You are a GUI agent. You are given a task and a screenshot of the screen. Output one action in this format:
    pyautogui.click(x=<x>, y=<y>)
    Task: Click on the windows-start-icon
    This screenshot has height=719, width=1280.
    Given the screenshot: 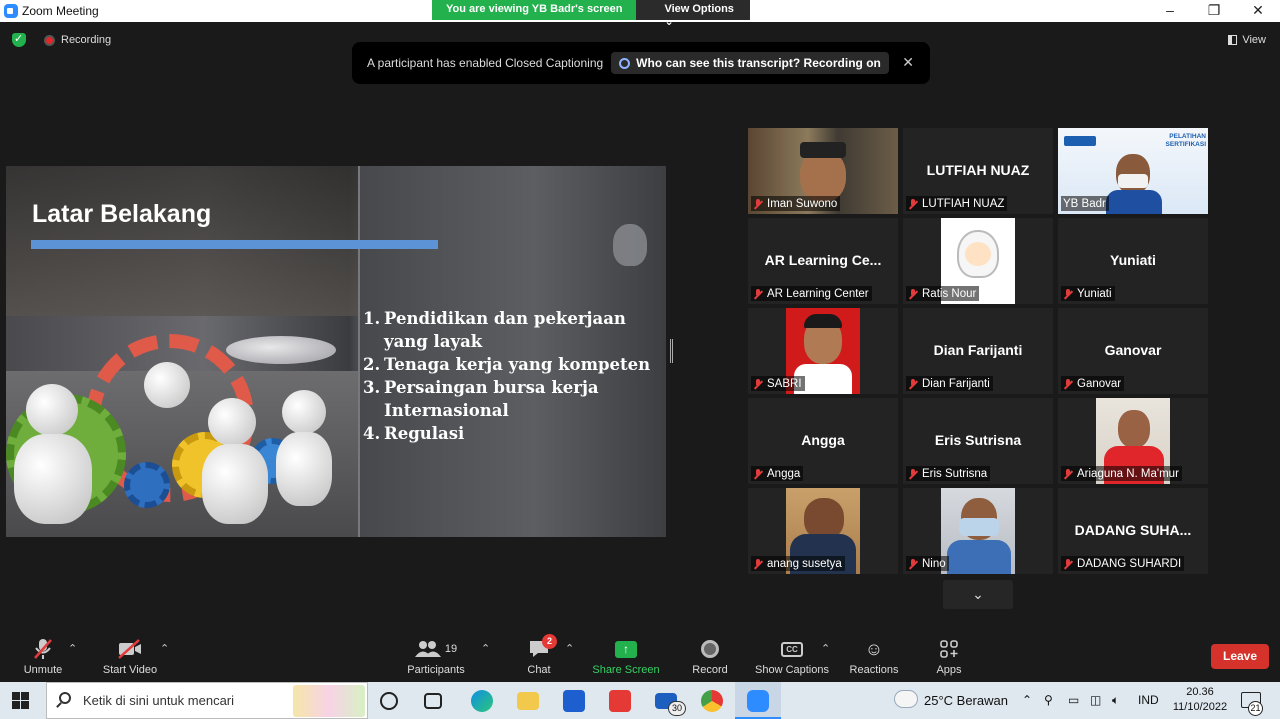 What is the action you would take?
    pyautogui.click(x=20, y=700)
    